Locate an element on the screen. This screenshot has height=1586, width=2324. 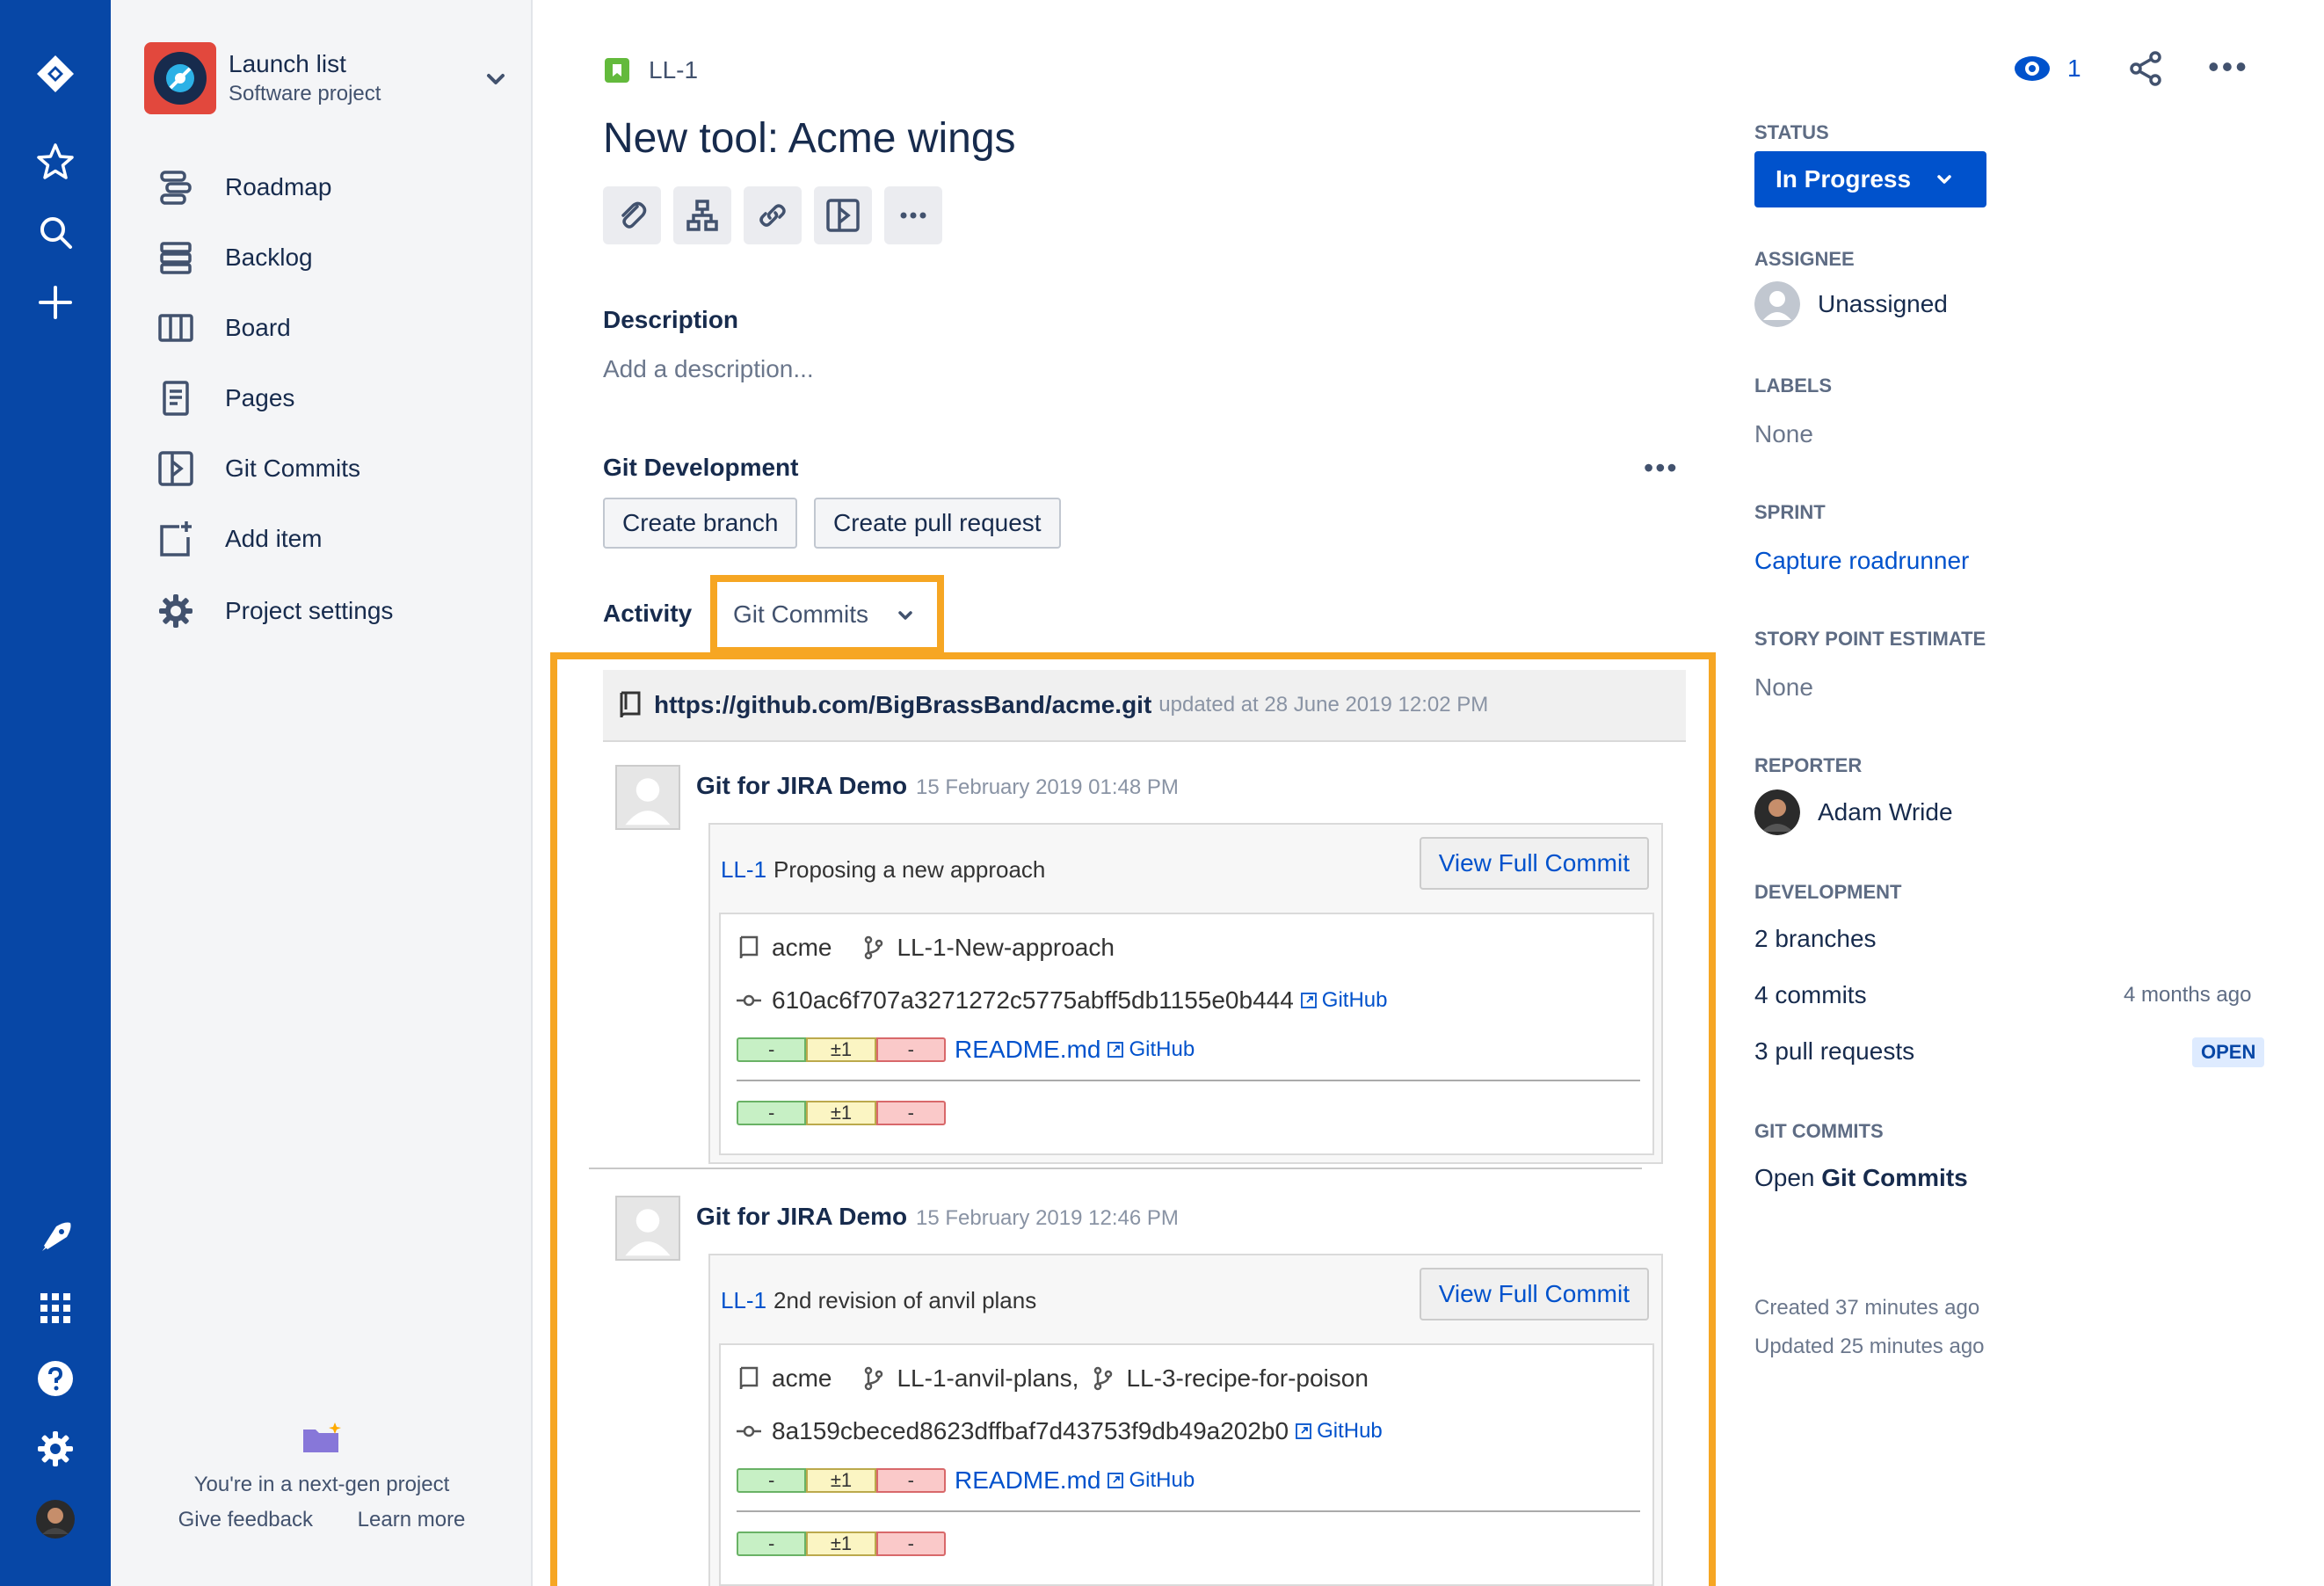
status-dropdown: In Progress is located at coordinates (1870, 179).